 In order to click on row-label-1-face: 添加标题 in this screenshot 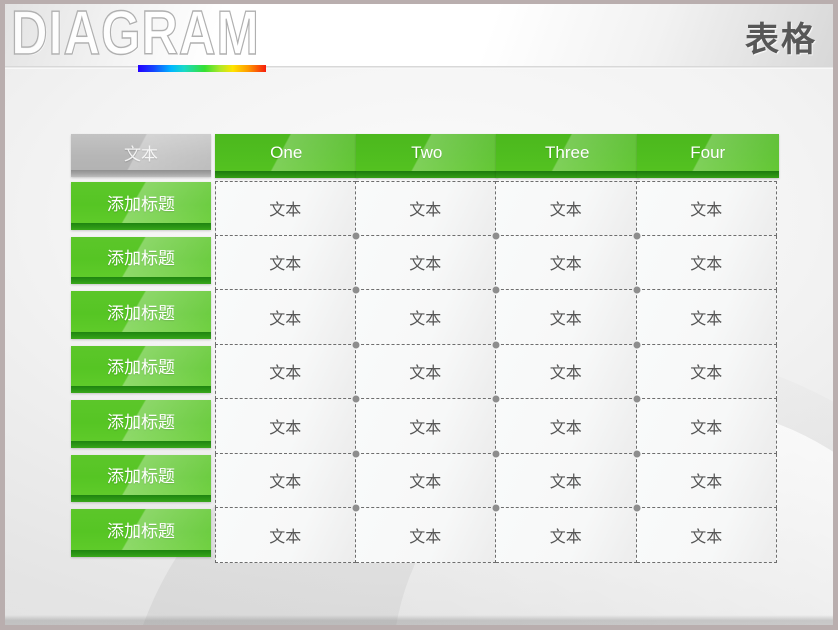, I will do `click(141, 206)`.